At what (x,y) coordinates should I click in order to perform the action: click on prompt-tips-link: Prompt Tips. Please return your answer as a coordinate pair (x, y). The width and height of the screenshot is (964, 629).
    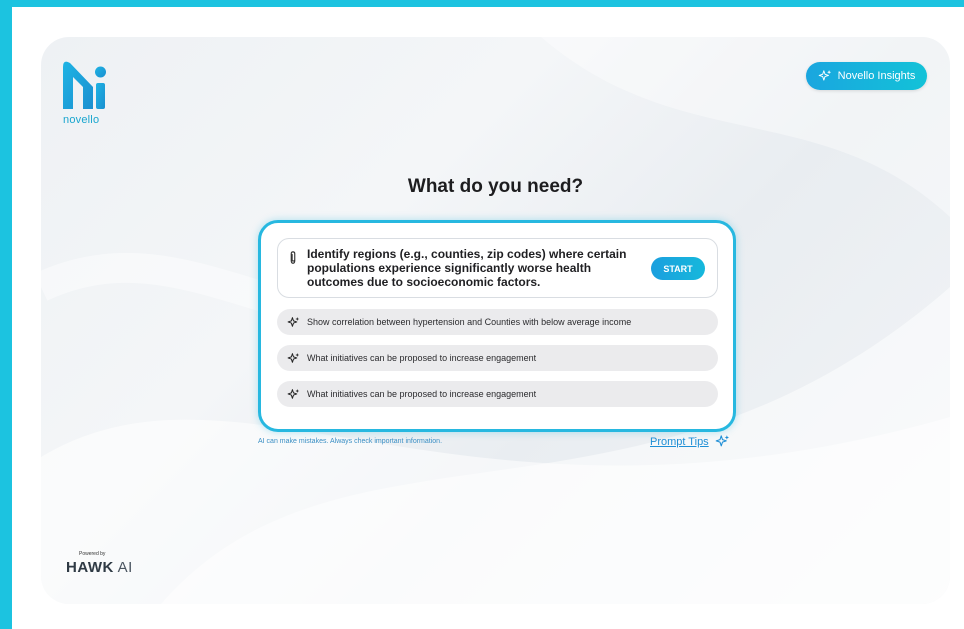
    Looking at the image, I should click on (690, 441).